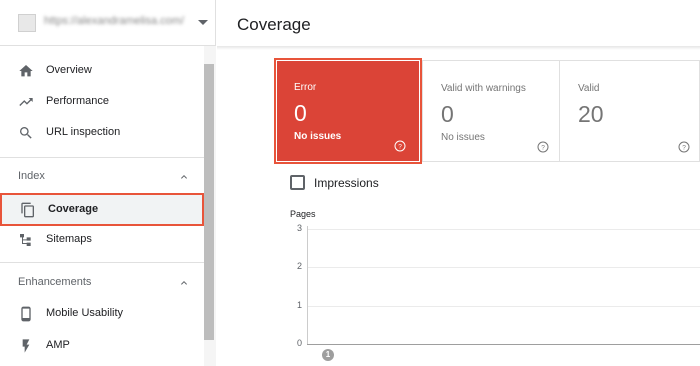 The width and height of the screenshot is (700, 366). What do you see at coordinates (58, 345) in the screenshot?
I see `sidebar-item-label: AMP` at bounding box center [58, 345].